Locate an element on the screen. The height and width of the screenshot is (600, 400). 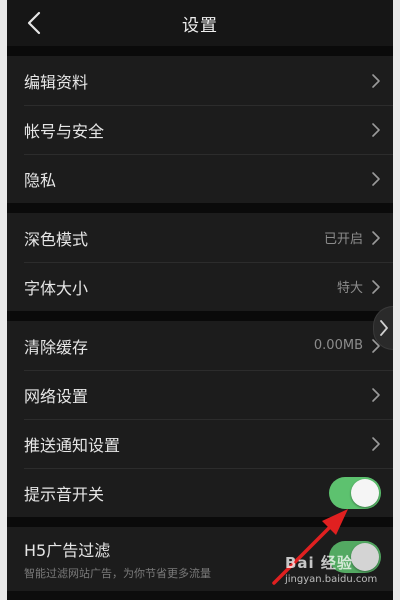
row-account-security: 帐号与安全 is located at coordinates (200, 129).